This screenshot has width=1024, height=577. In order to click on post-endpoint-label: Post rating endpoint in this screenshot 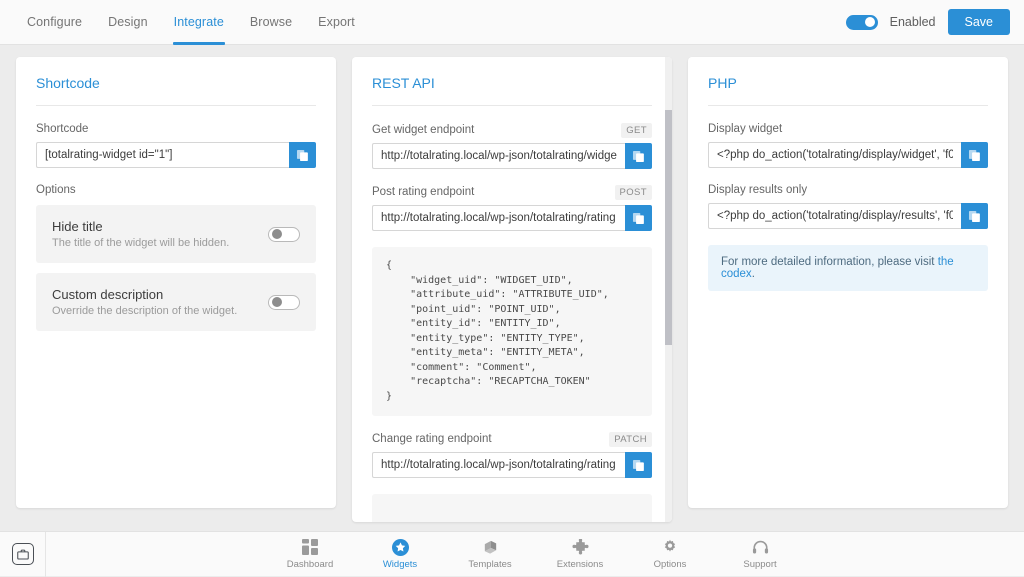, I will do `click(423, 192)`.